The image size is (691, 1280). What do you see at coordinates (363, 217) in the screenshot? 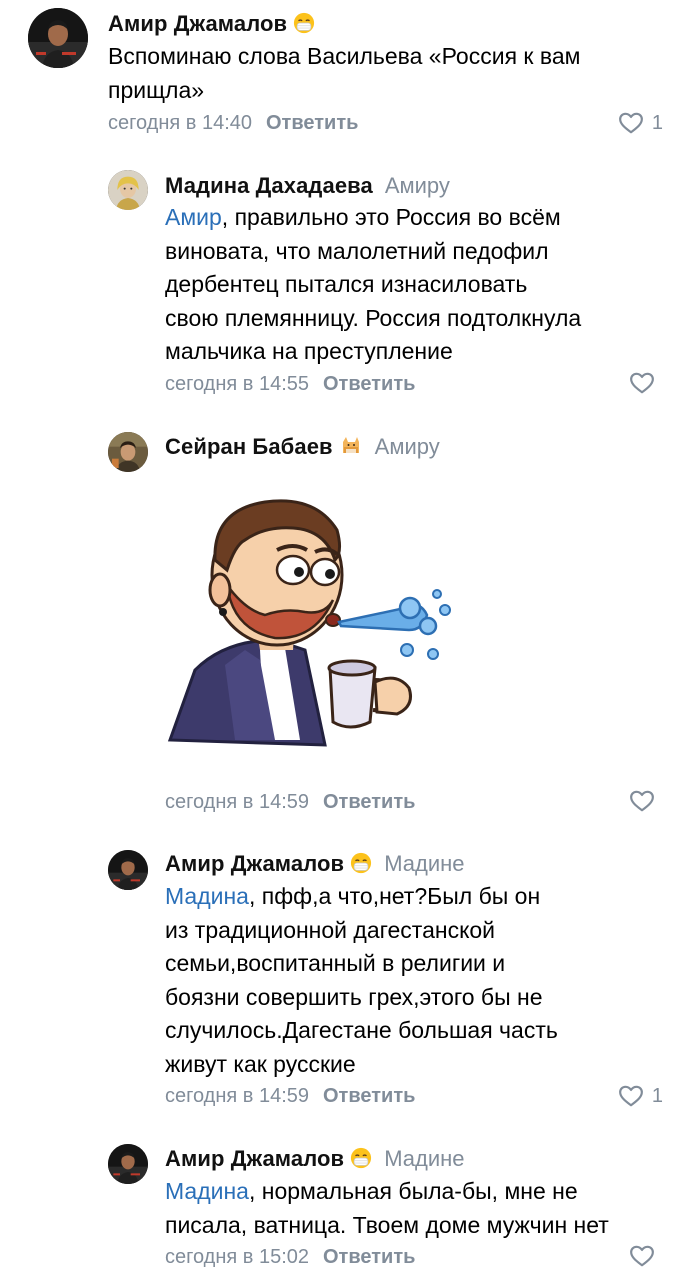
I see `comment-text-line: Амир, правильно это Россия во всём` at bounding box center [363, 217].